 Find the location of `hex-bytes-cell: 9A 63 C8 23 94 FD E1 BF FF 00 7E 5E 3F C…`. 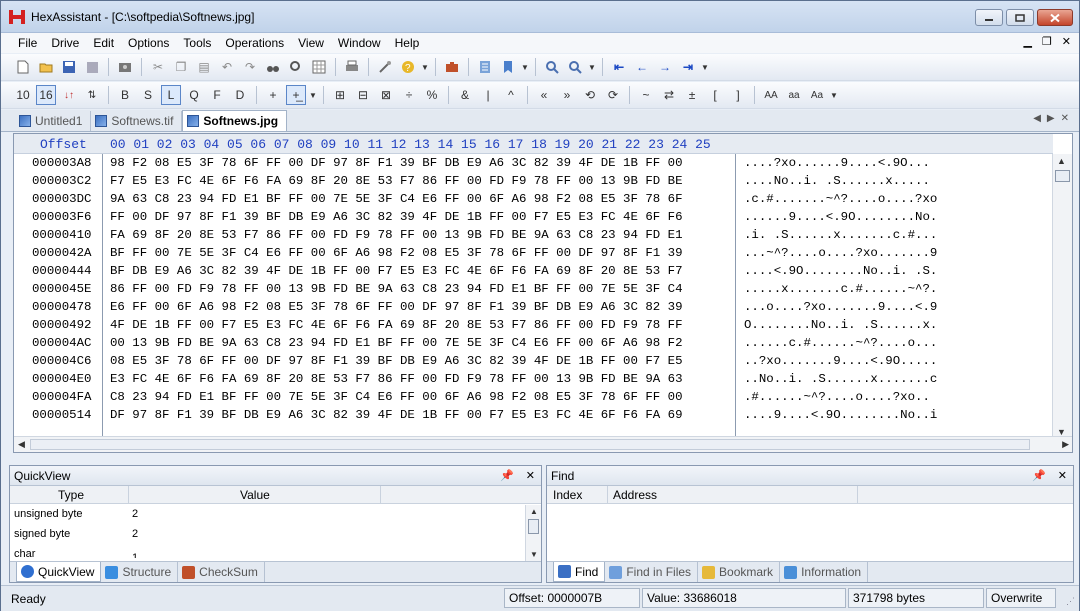

hex-bytes-cell: 9A 63 C8 23 94 FD E1 BF FF 00 7E 5E 3F C… is located at coordinates (396, 199).